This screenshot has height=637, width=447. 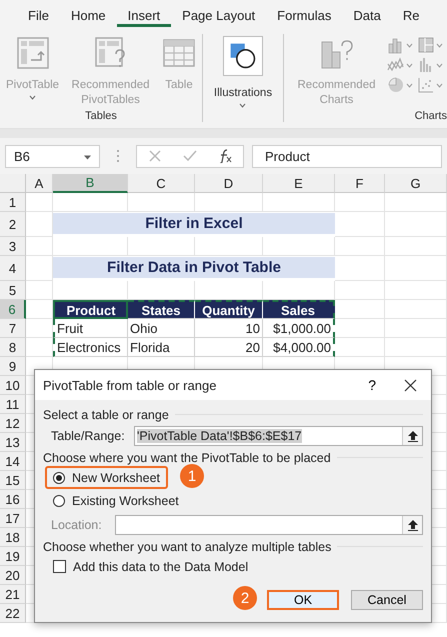 I want to click on row-header: 9, so click(x=13, y=366).